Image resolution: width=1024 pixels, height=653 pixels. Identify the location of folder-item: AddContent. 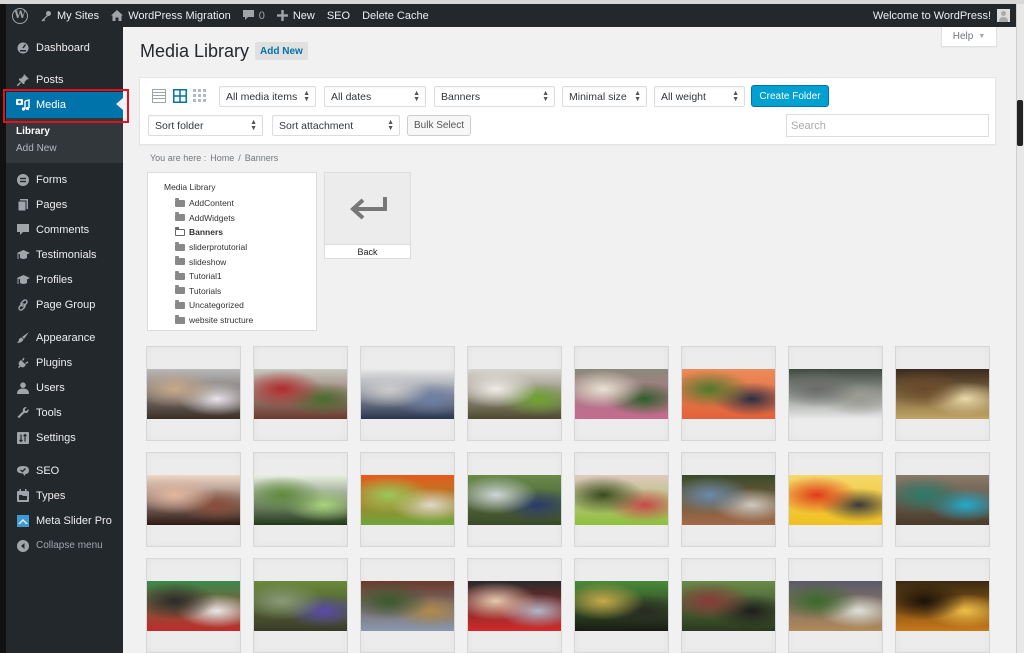
(214, 203).